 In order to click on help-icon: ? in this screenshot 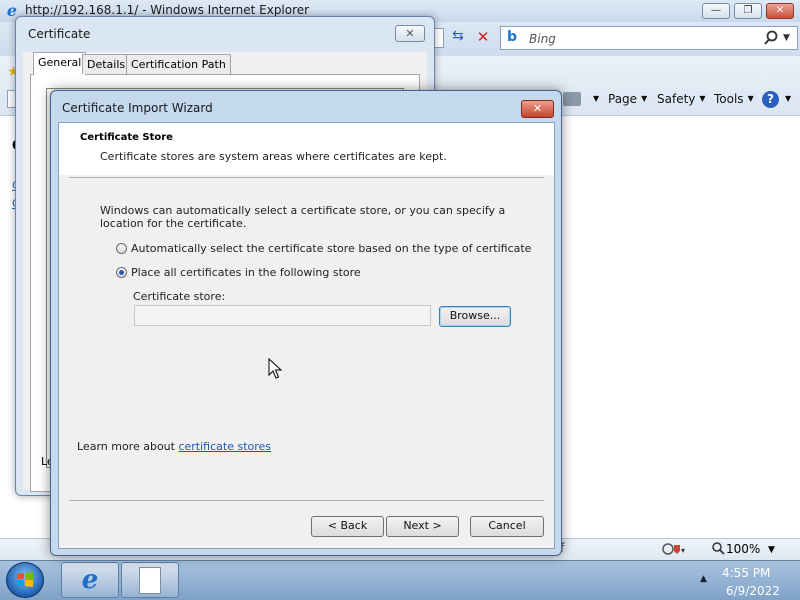, I will do `click(770, 99)`.